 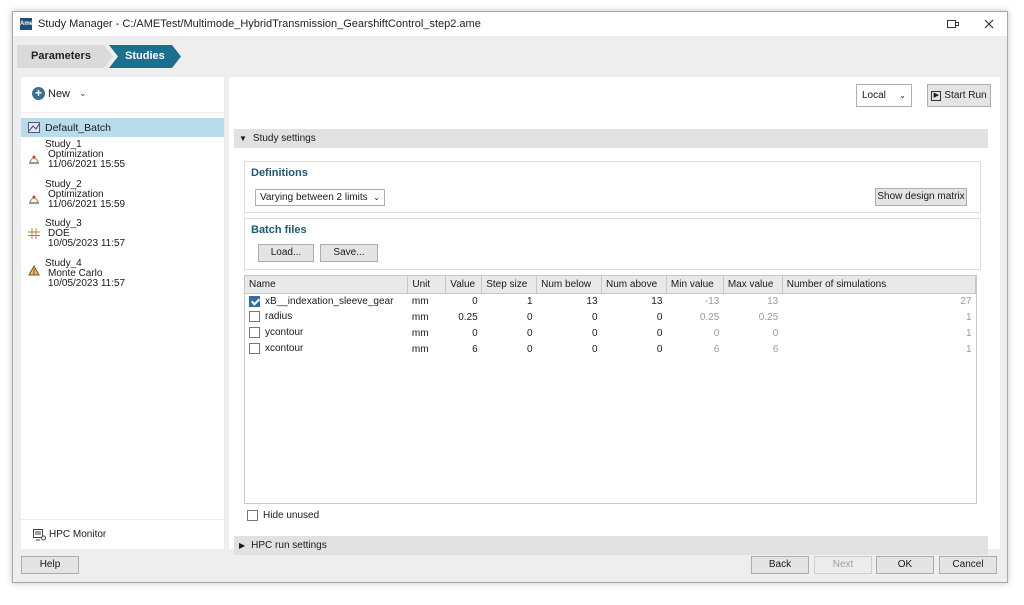 I want to click on parameter-name-cell: xB__indexation_sleeve_gear, so click(x=326, y=301).